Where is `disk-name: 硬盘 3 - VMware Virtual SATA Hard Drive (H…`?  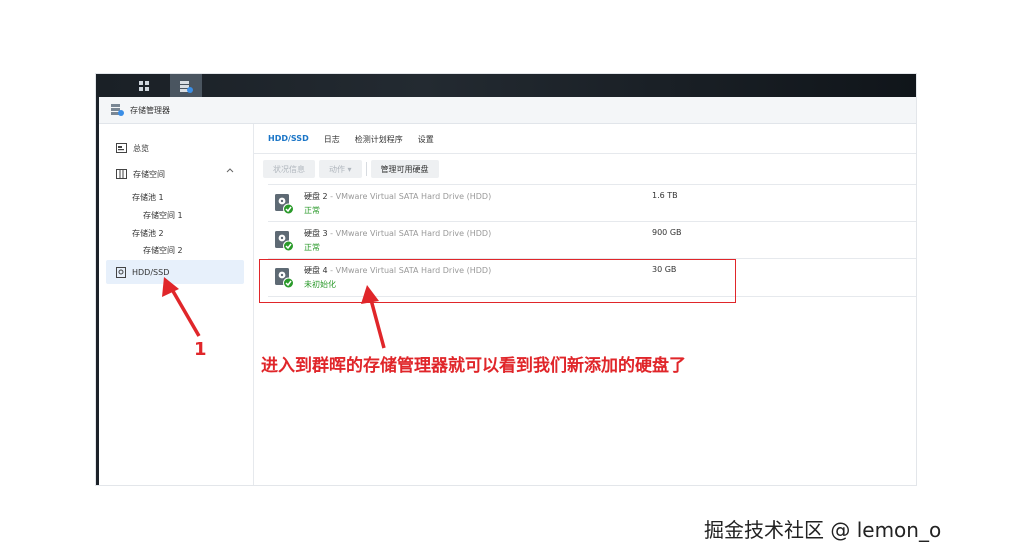 disk-name: 硬盘 3 - VMware Virtual SATA Hard Drive (H… is located at coordinates (397, 233).